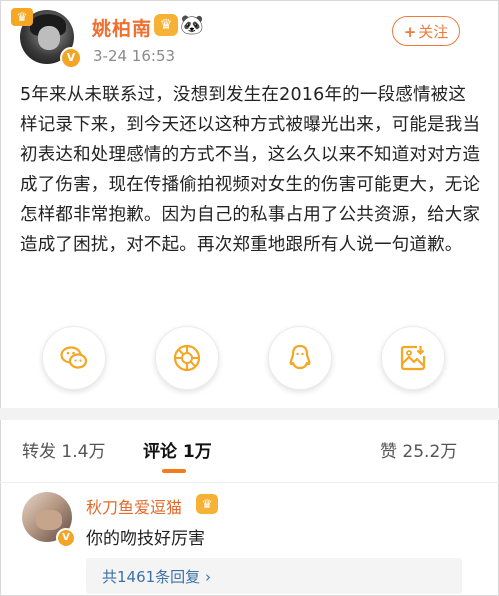 Image resolution: width=499 pixels, height=596 pixels. Describe the element at coordinates (151, 577) in the screenshot. I see `reply-summary-text: 共1461条回复` at that location.